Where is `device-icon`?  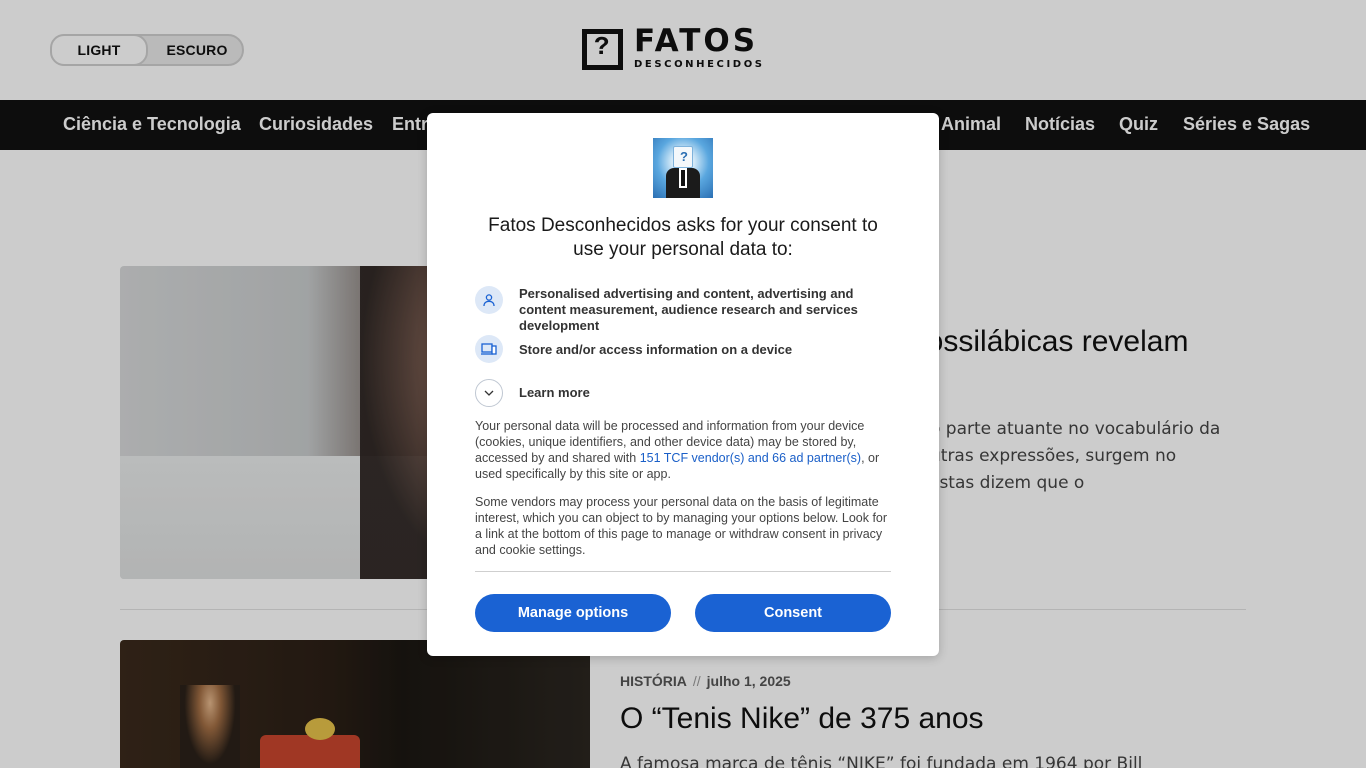
device-icon is located at coordinates (489, 349).